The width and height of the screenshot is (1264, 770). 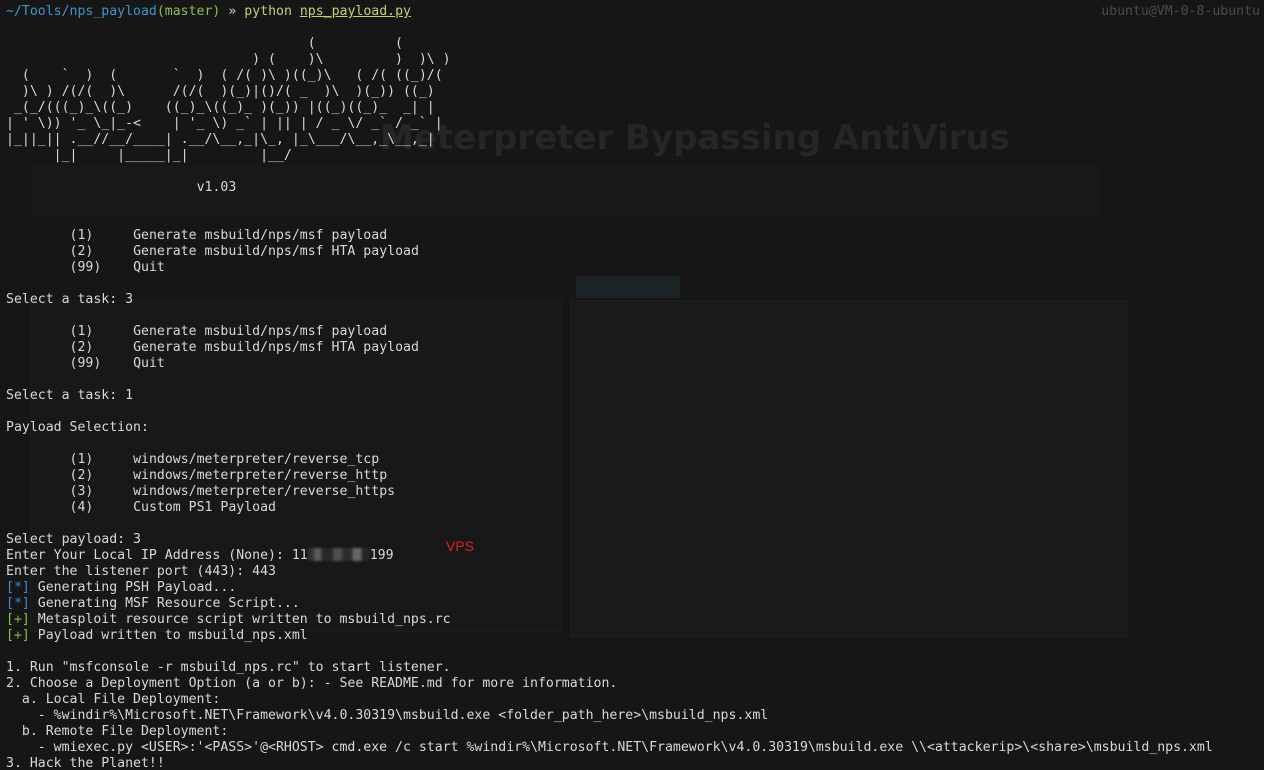 I want to click on prompt-path: ~/Tools/nps_payload, so click(x=81, y=11).